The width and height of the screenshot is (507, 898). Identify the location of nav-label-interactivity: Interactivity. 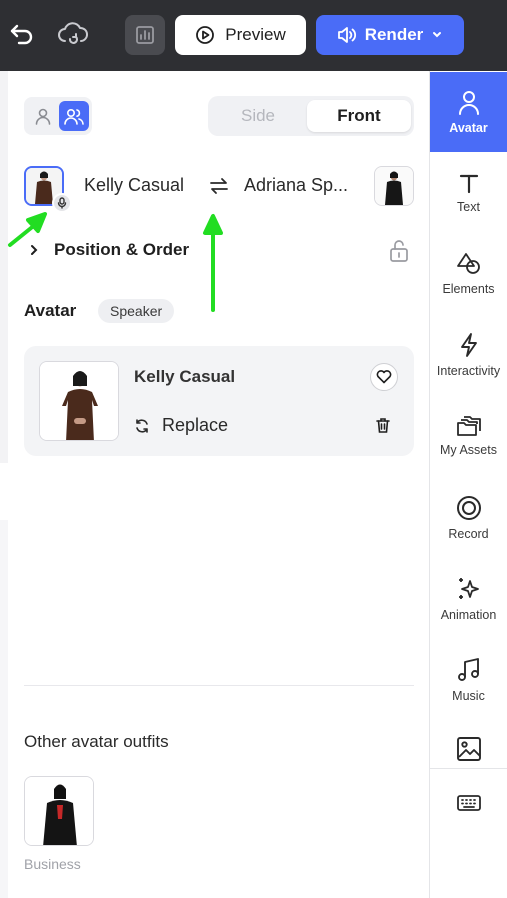
(468, 371).